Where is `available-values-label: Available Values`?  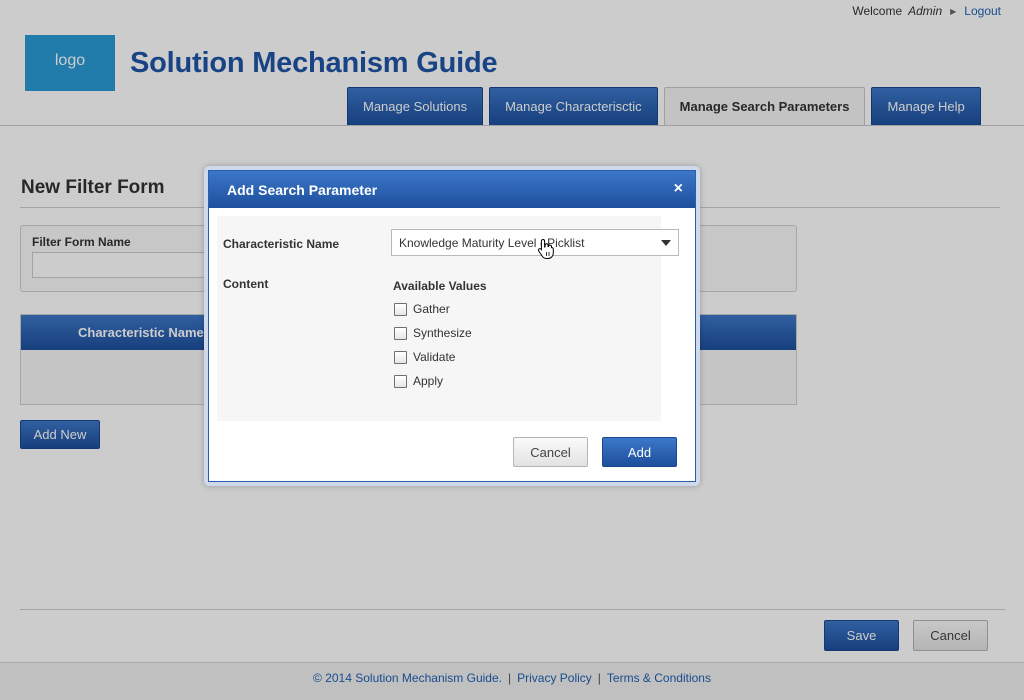 available-values-label: Available Values is located at coordinates (440, 286).